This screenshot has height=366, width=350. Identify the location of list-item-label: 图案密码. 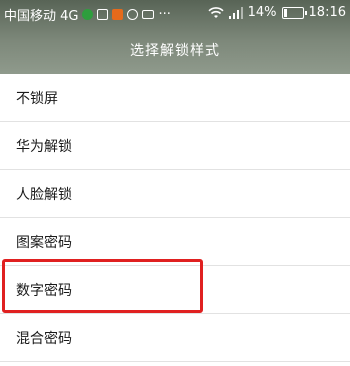
(44, 242).